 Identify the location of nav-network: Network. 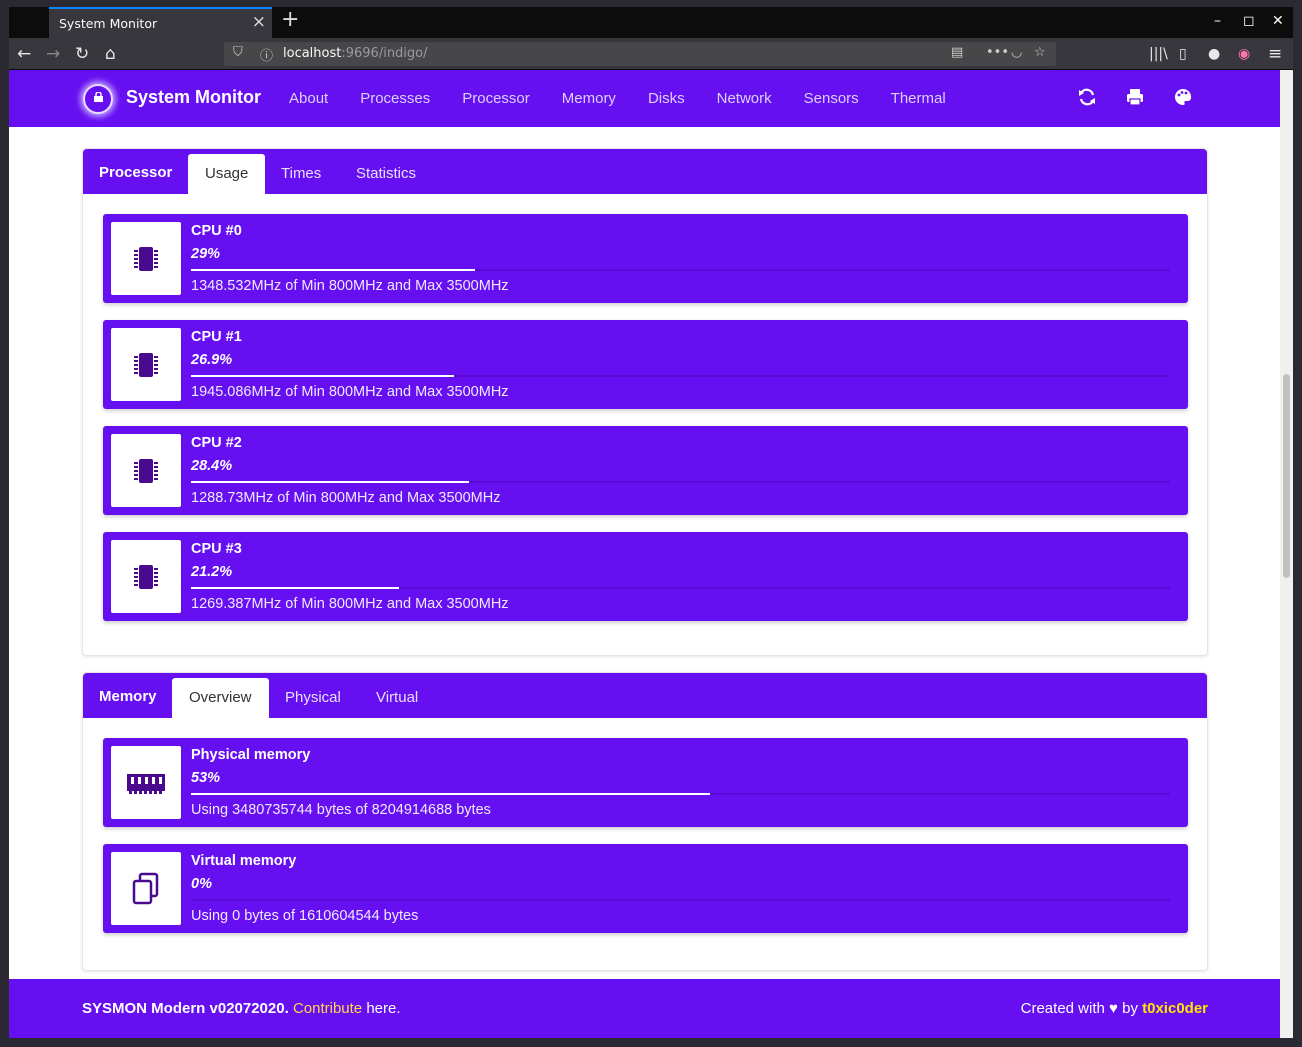
(744, 98).